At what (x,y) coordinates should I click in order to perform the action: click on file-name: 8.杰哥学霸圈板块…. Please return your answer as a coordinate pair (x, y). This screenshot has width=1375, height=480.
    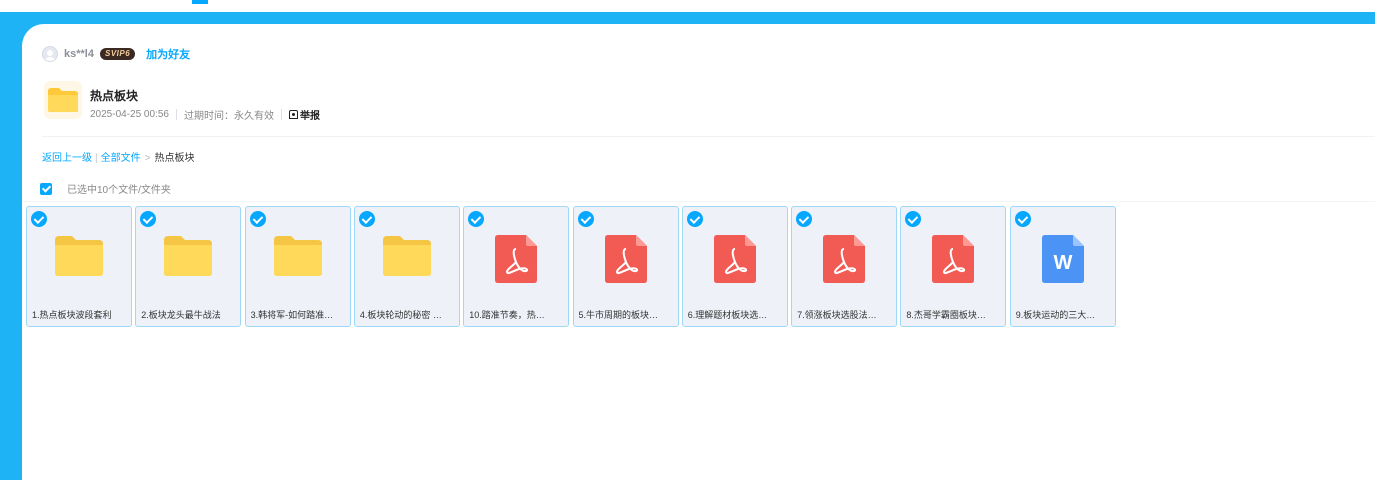
    Looking at the image, I should click on (946, 315).